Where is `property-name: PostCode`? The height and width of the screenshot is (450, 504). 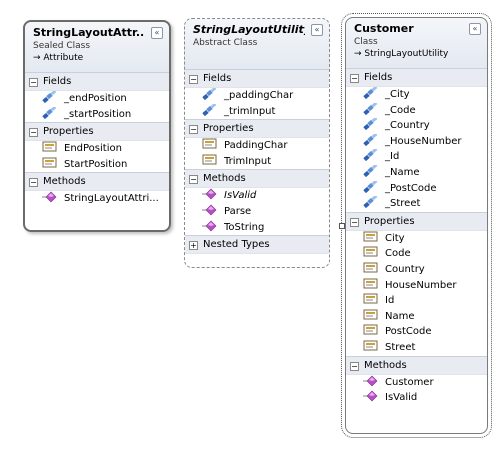 property-name: PostCode is located at coordinates (408, 332).